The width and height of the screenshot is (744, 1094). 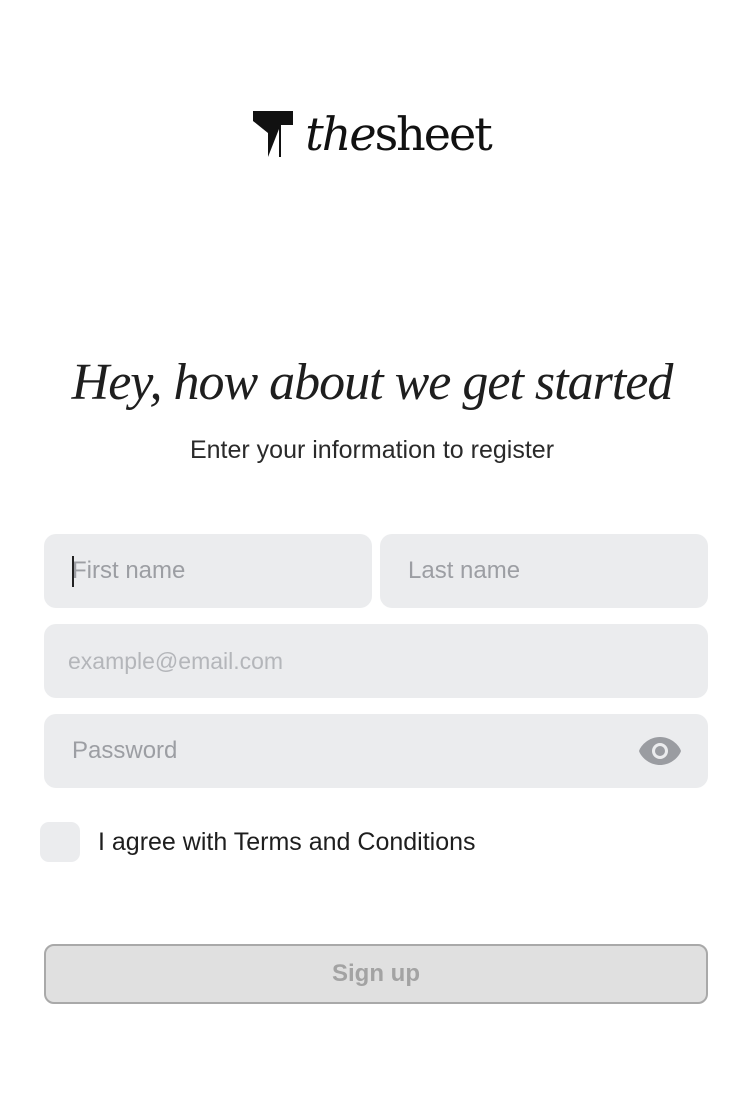 I want to click on brand-wordmark: thesheet, so click(x=399, y=134).